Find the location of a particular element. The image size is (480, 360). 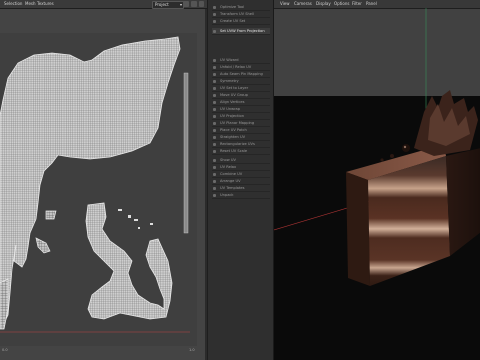

uv-vertical-scrollbar is located at coordinates (186, 153).